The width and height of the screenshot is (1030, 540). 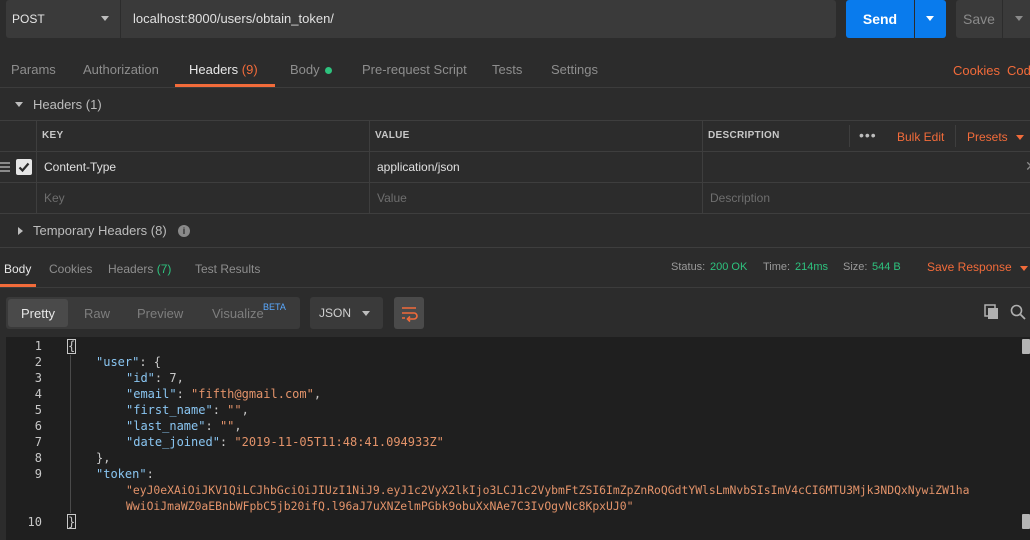 I want to click on line-number: 8, so click(x=38, y=458).